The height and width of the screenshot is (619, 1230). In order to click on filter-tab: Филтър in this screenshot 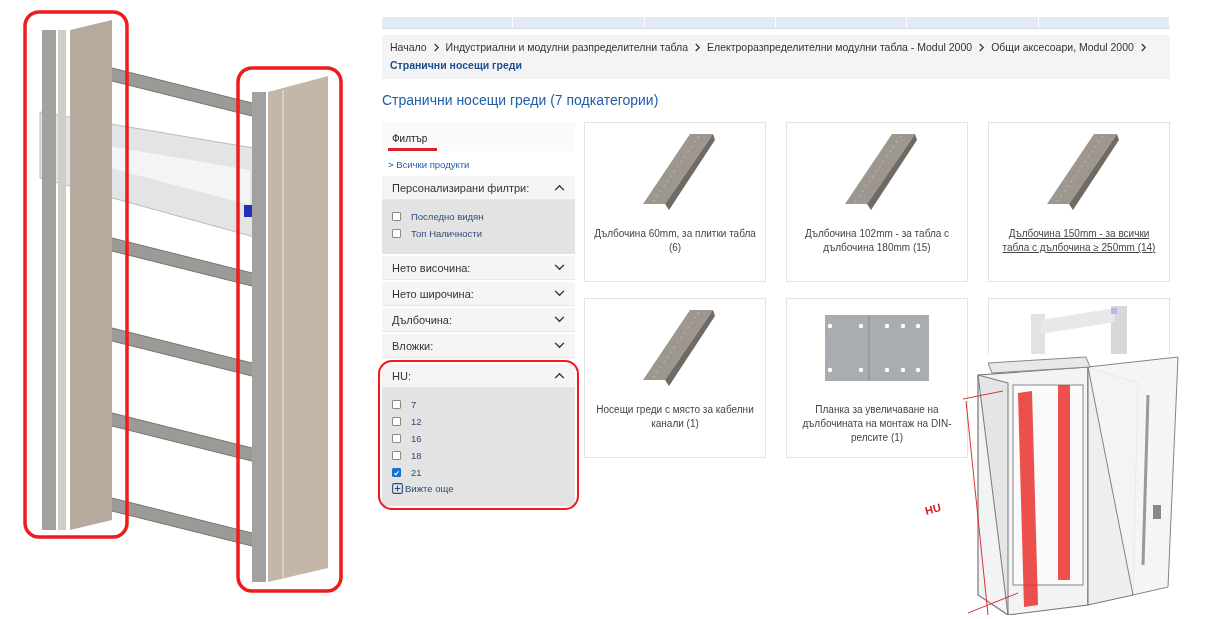, I will do `click(413, 142)`.